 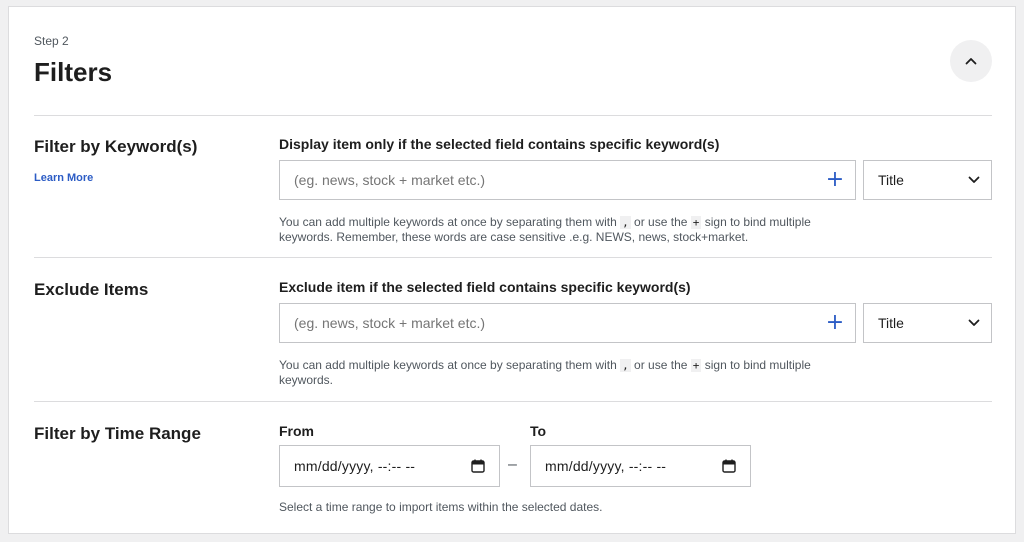 What do you see at coordinates (296, 431) in the screenshot?
I see `from-label: From` at bounding box center [296, 431].